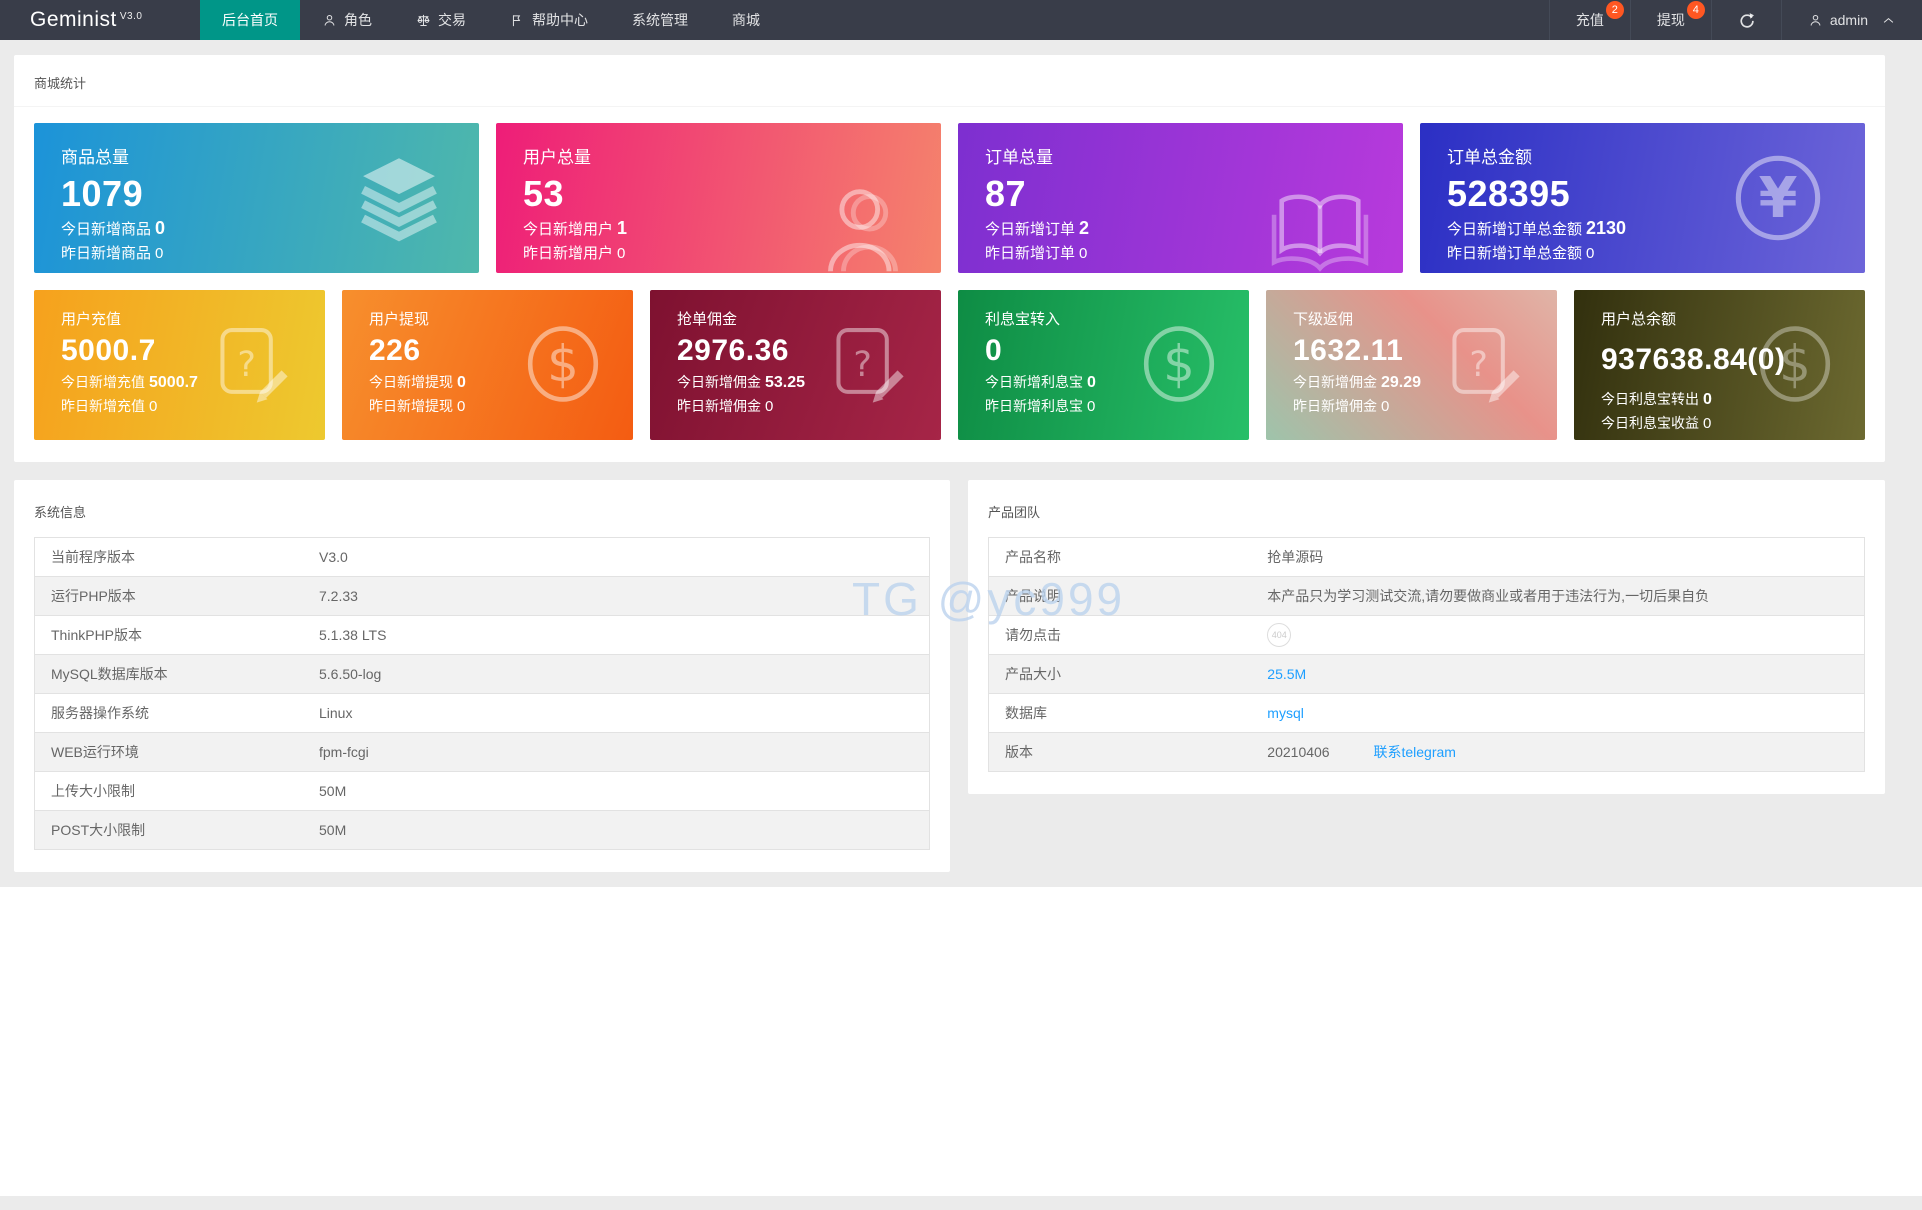 Image resolution: width=1922 pixels, height=1210 pixels. What do you see at coordinates (1286, 674) in the screenshot?
I see `product-size-link: 25.5M` at bounding box center [1286, 674].